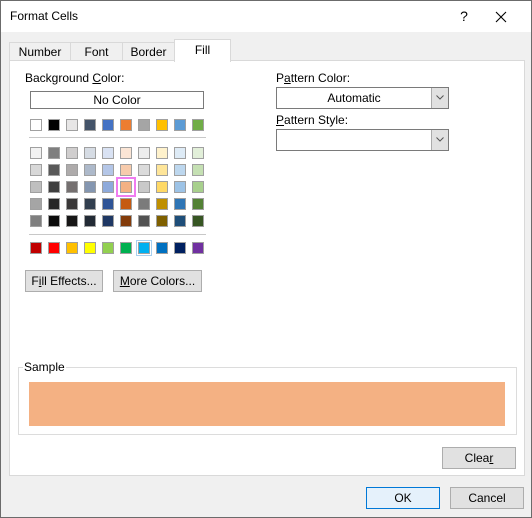 The width and height of the screenshot is (532, 518). I want to click on background-color-label: Background Color:, so click(75, 78).